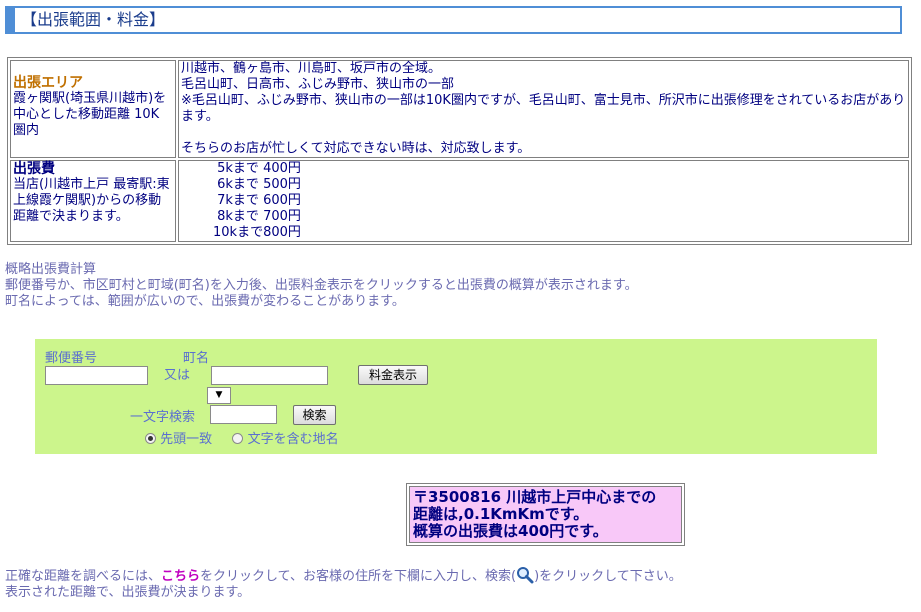 Image resolution: width=921 pixels, height=612 pixels. What do you see at coordinates (293, 439) in the screenshot?
I see `radio-contains-label: 文字を含む地名` at bounding box center [293, 439].